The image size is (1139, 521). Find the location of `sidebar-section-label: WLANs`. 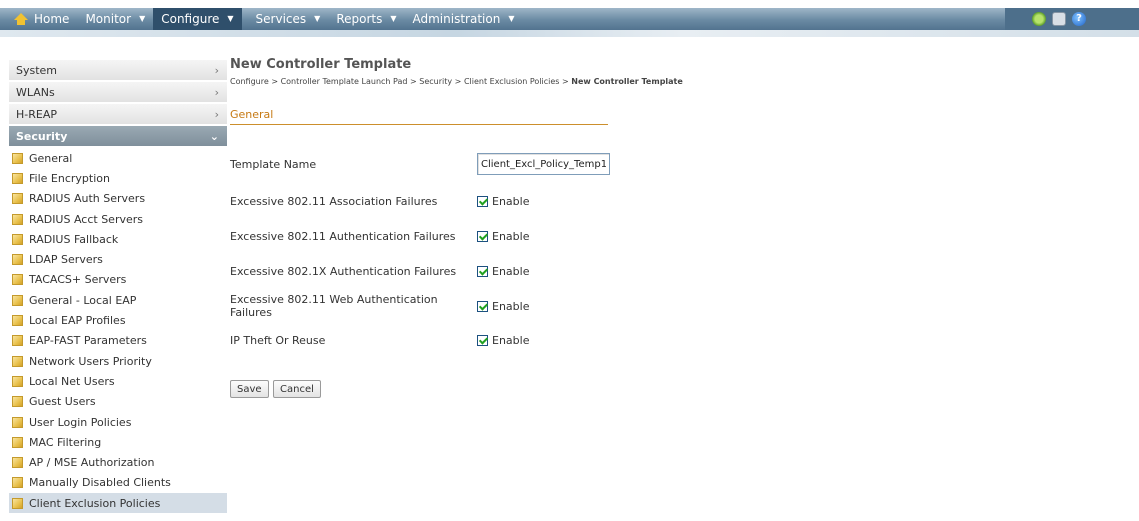

sidebar-section-label: WLANs is located at coordinates (35, 92).